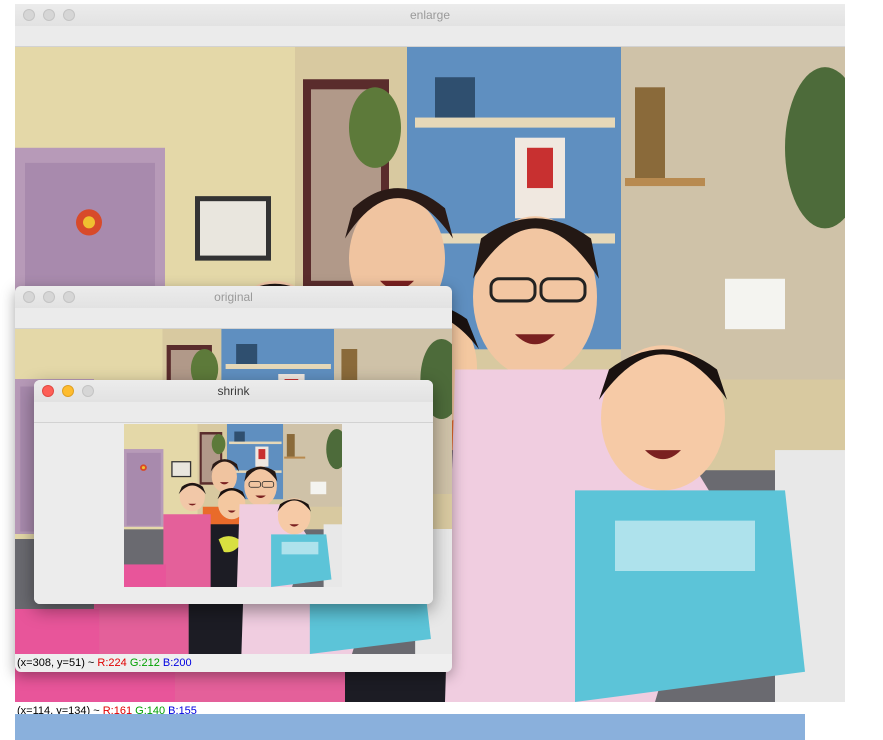  I want to click on original-statusbar: (x=308, y=51) ~ R:224 G:212 B:200, so click(233, 663).